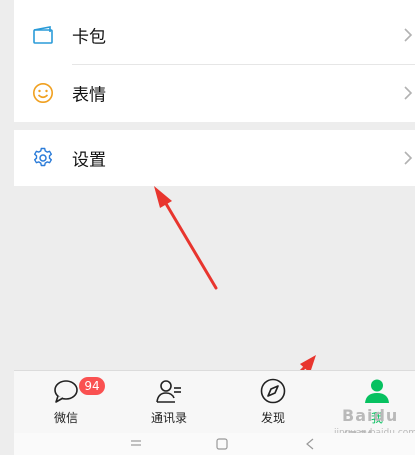  I want to click on back-icon, so click(310, 444).